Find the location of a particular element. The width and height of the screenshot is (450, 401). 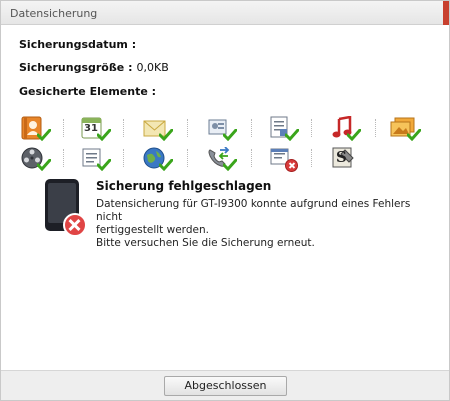

title-bar: Datensicherung is located at coordinates (225, 13).